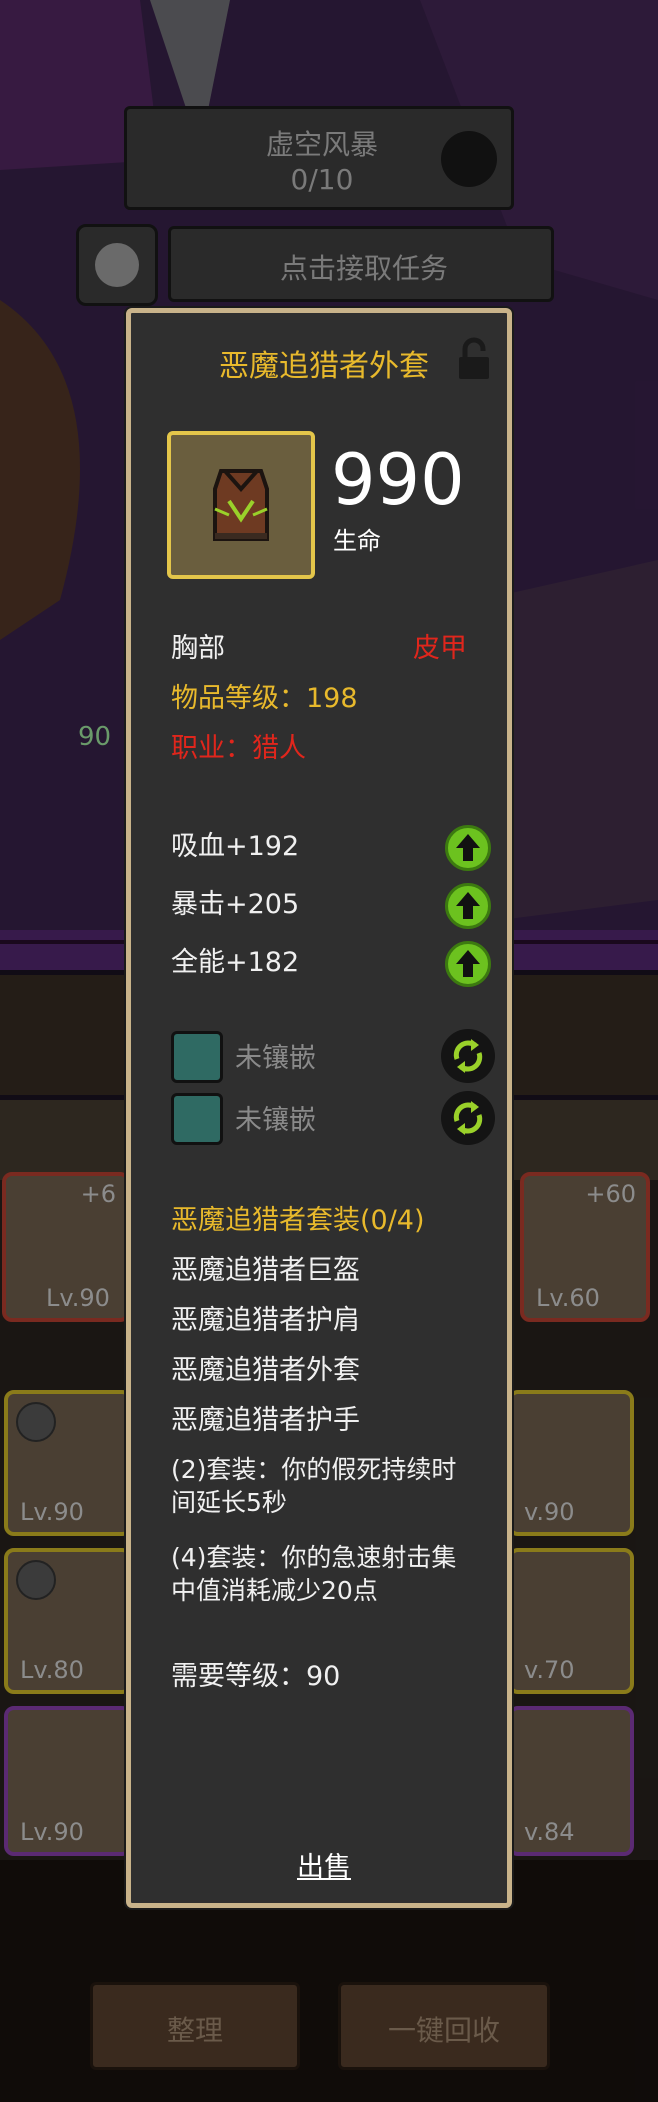  I want to click on refresh-quest-icon, so click(469, 159).